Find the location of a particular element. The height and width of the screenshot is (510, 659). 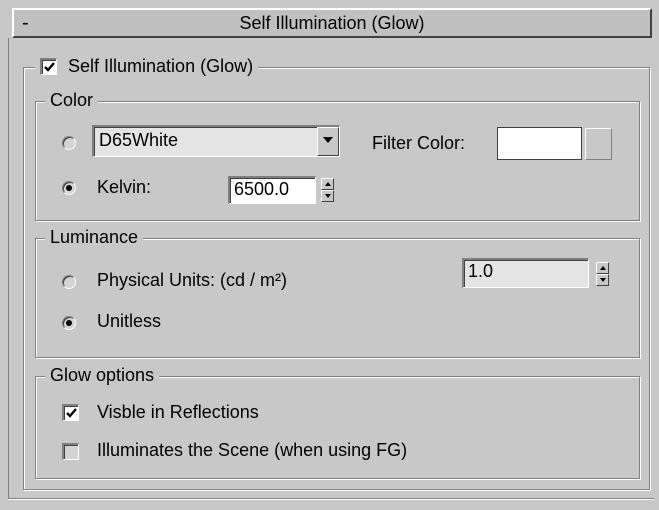

luminance-input: 1.0 is located at coordinates (525, 273).